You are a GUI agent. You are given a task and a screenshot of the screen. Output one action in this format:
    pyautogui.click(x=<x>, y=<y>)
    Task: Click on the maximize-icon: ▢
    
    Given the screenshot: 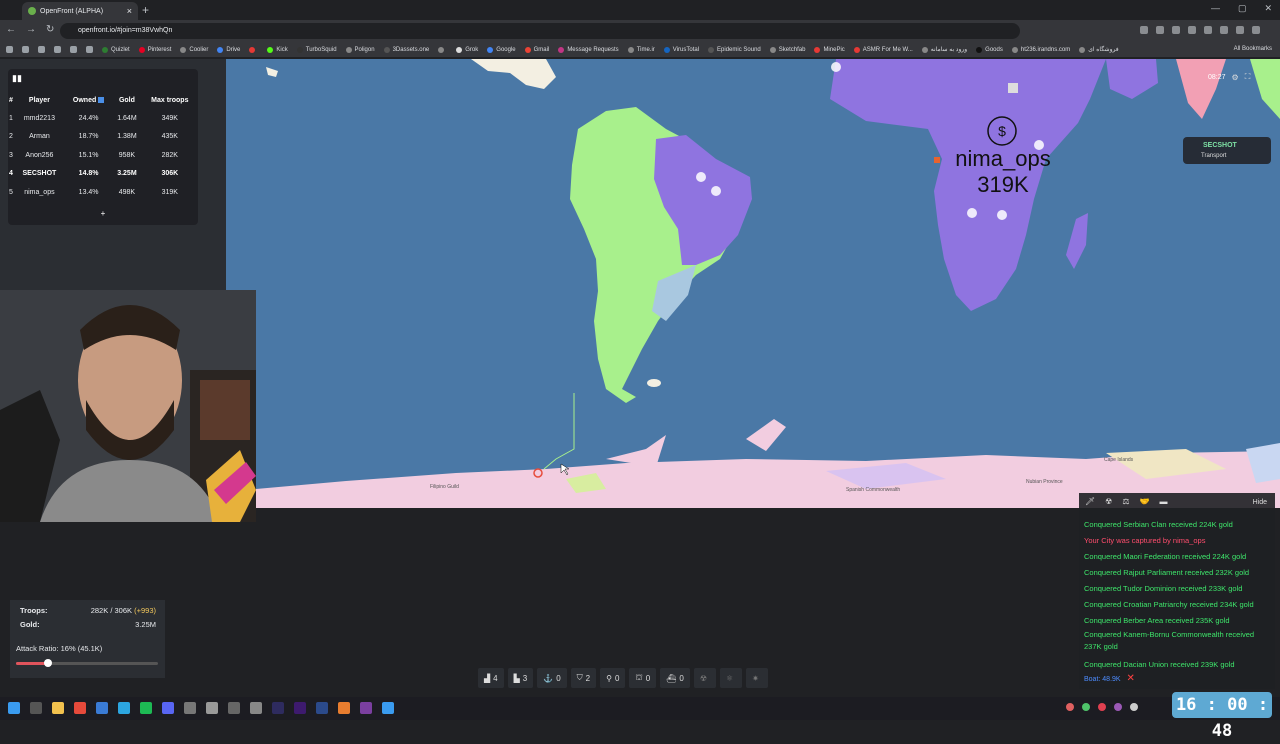 What is the action you would take?
    pyautogui.click(x=1242, y=8)
    